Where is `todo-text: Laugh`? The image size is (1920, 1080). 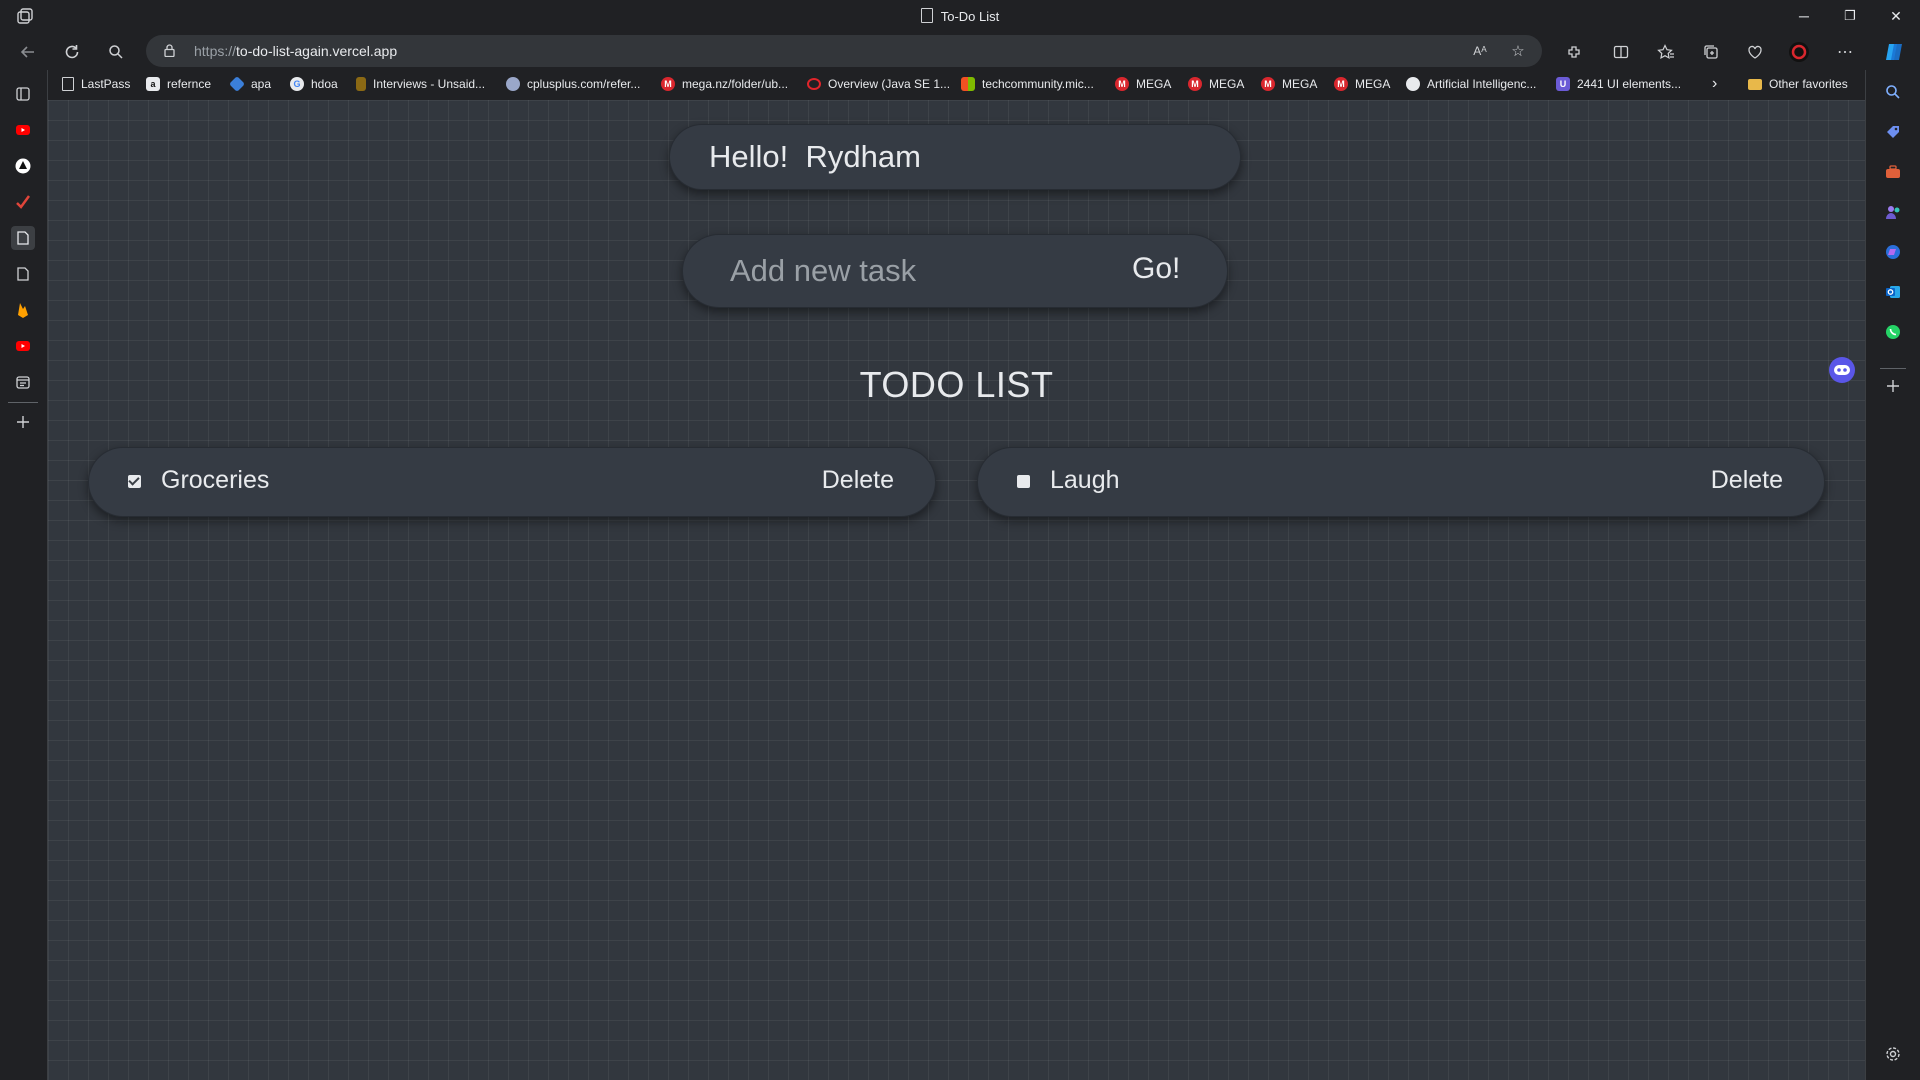
todo-text: Laugh is located at coordinates (1085, 480).